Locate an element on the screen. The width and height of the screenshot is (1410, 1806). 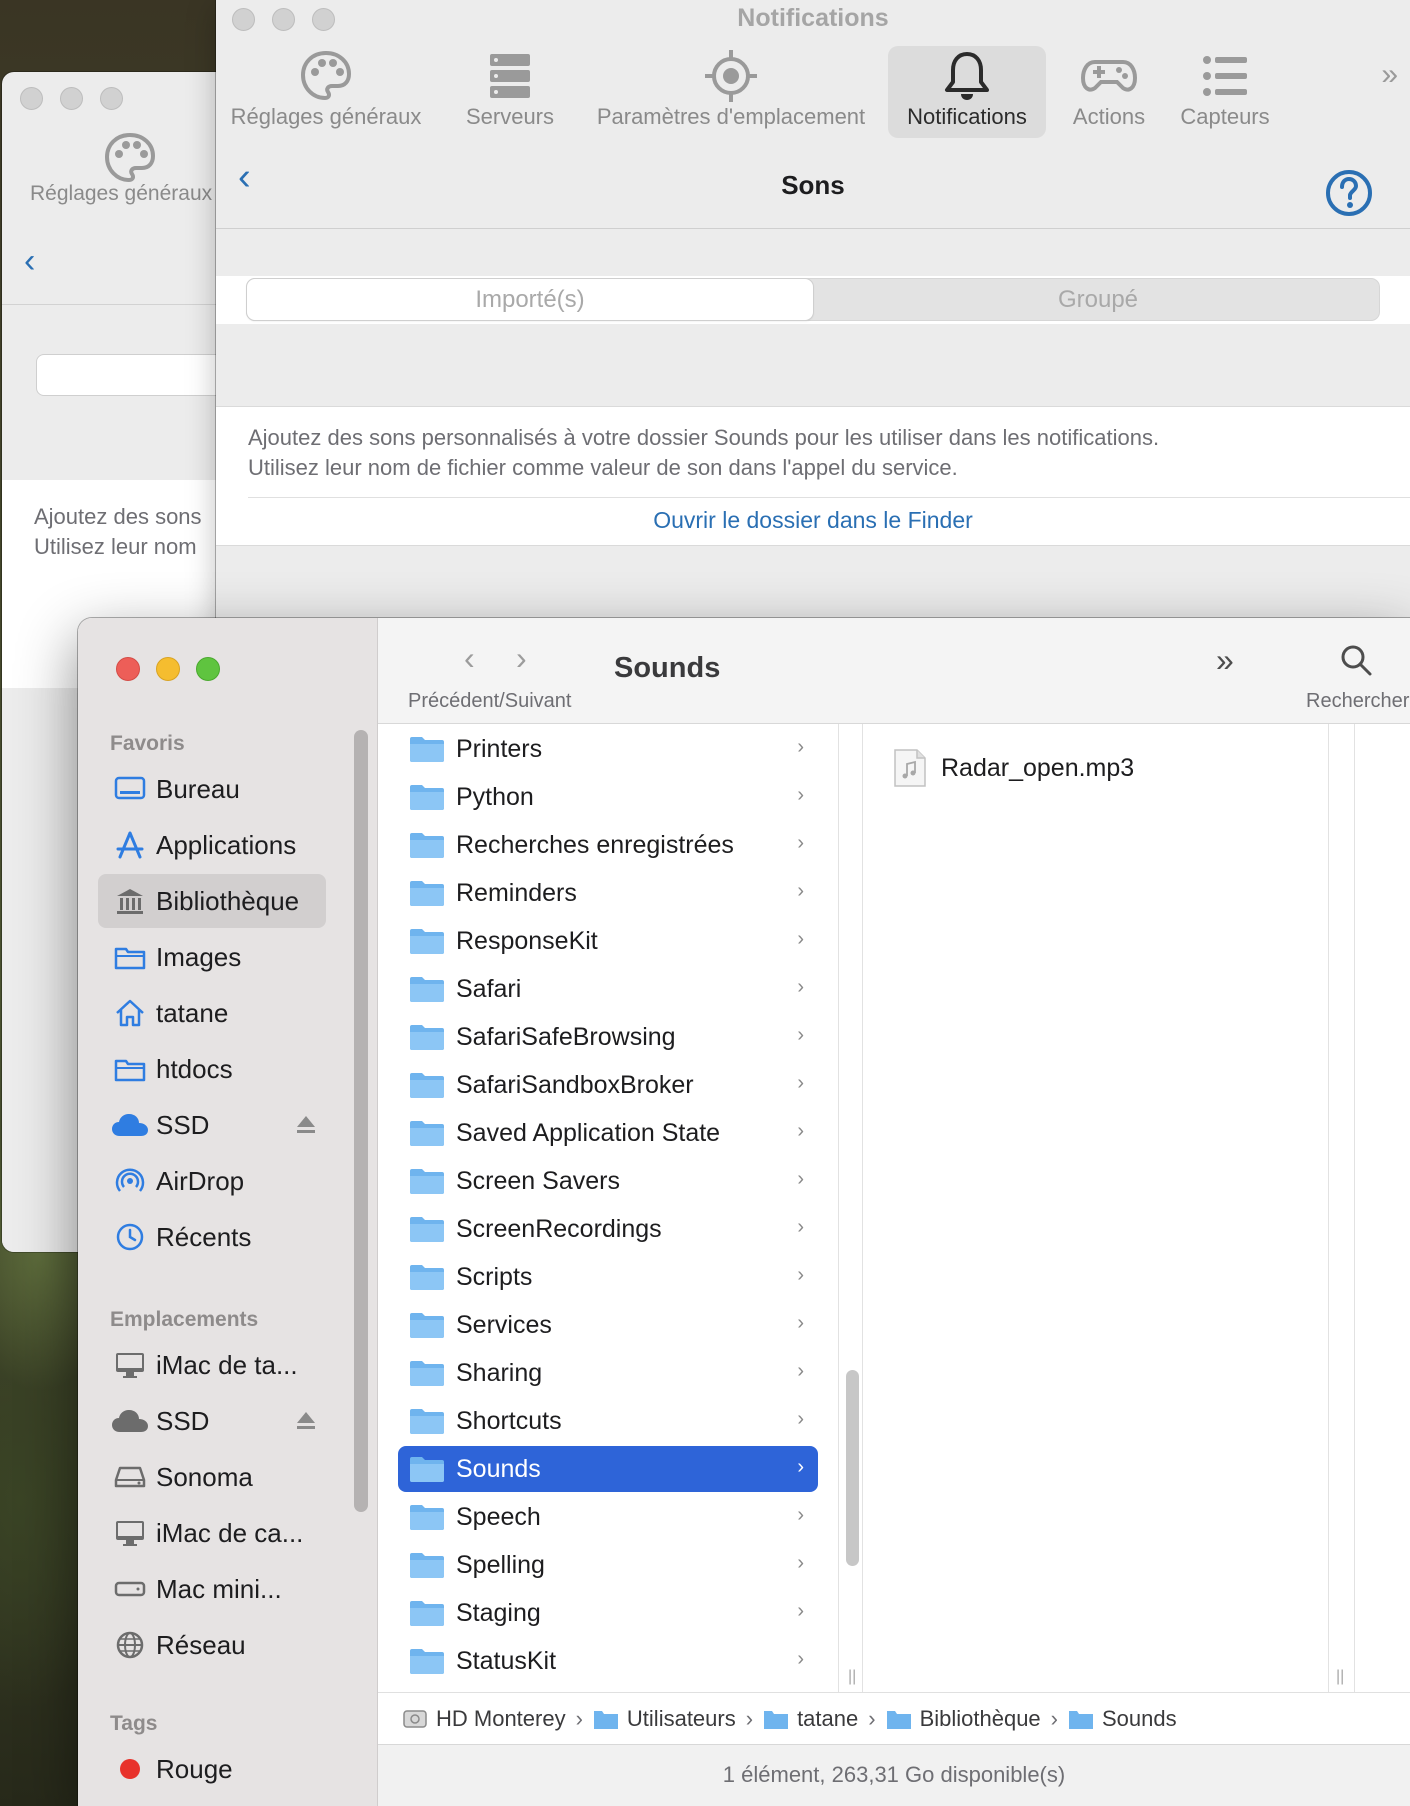
folder-row: Sharing › is located at coordinates (608, 1373).